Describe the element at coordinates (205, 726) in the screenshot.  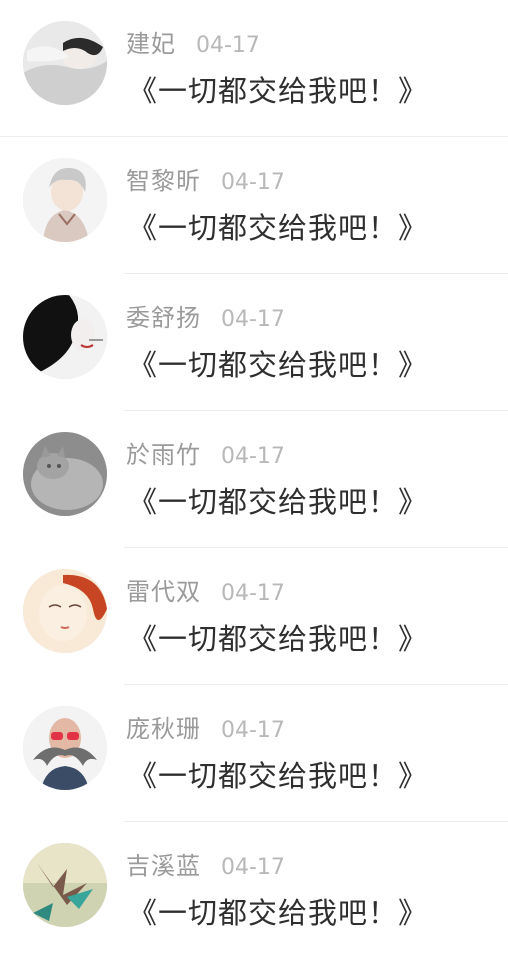
I see `comment-meta: 庞秋珊 04-17` at that location.